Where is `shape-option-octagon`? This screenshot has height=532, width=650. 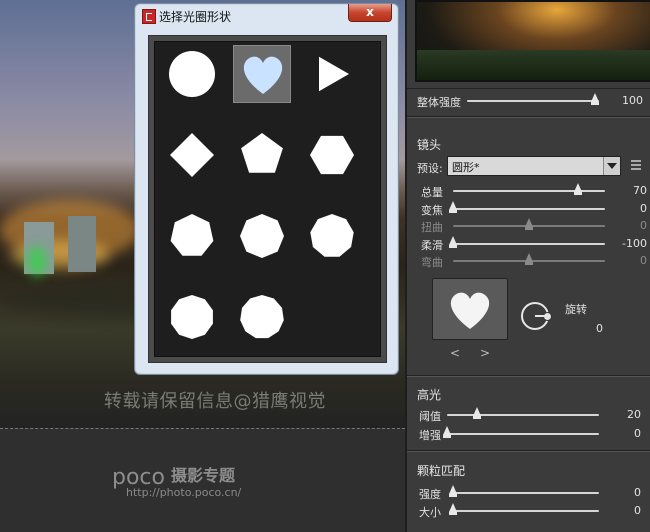 shape-option-octagon is located at coordinates (262, 236).